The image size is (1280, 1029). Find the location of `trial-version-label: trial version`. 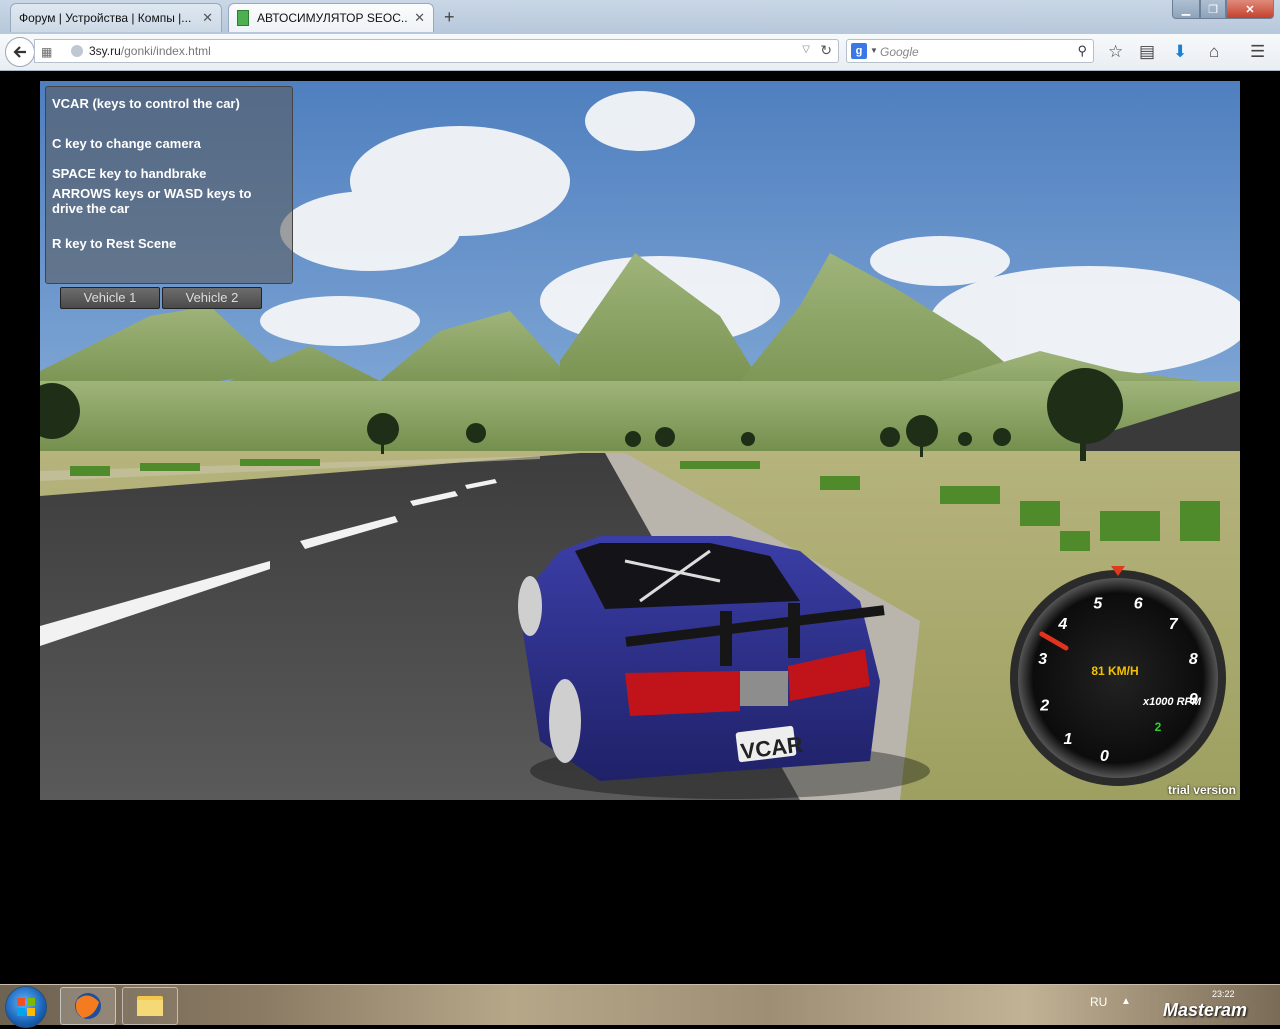

trial-version-label: trial version is located at coordinates (1201, 790).